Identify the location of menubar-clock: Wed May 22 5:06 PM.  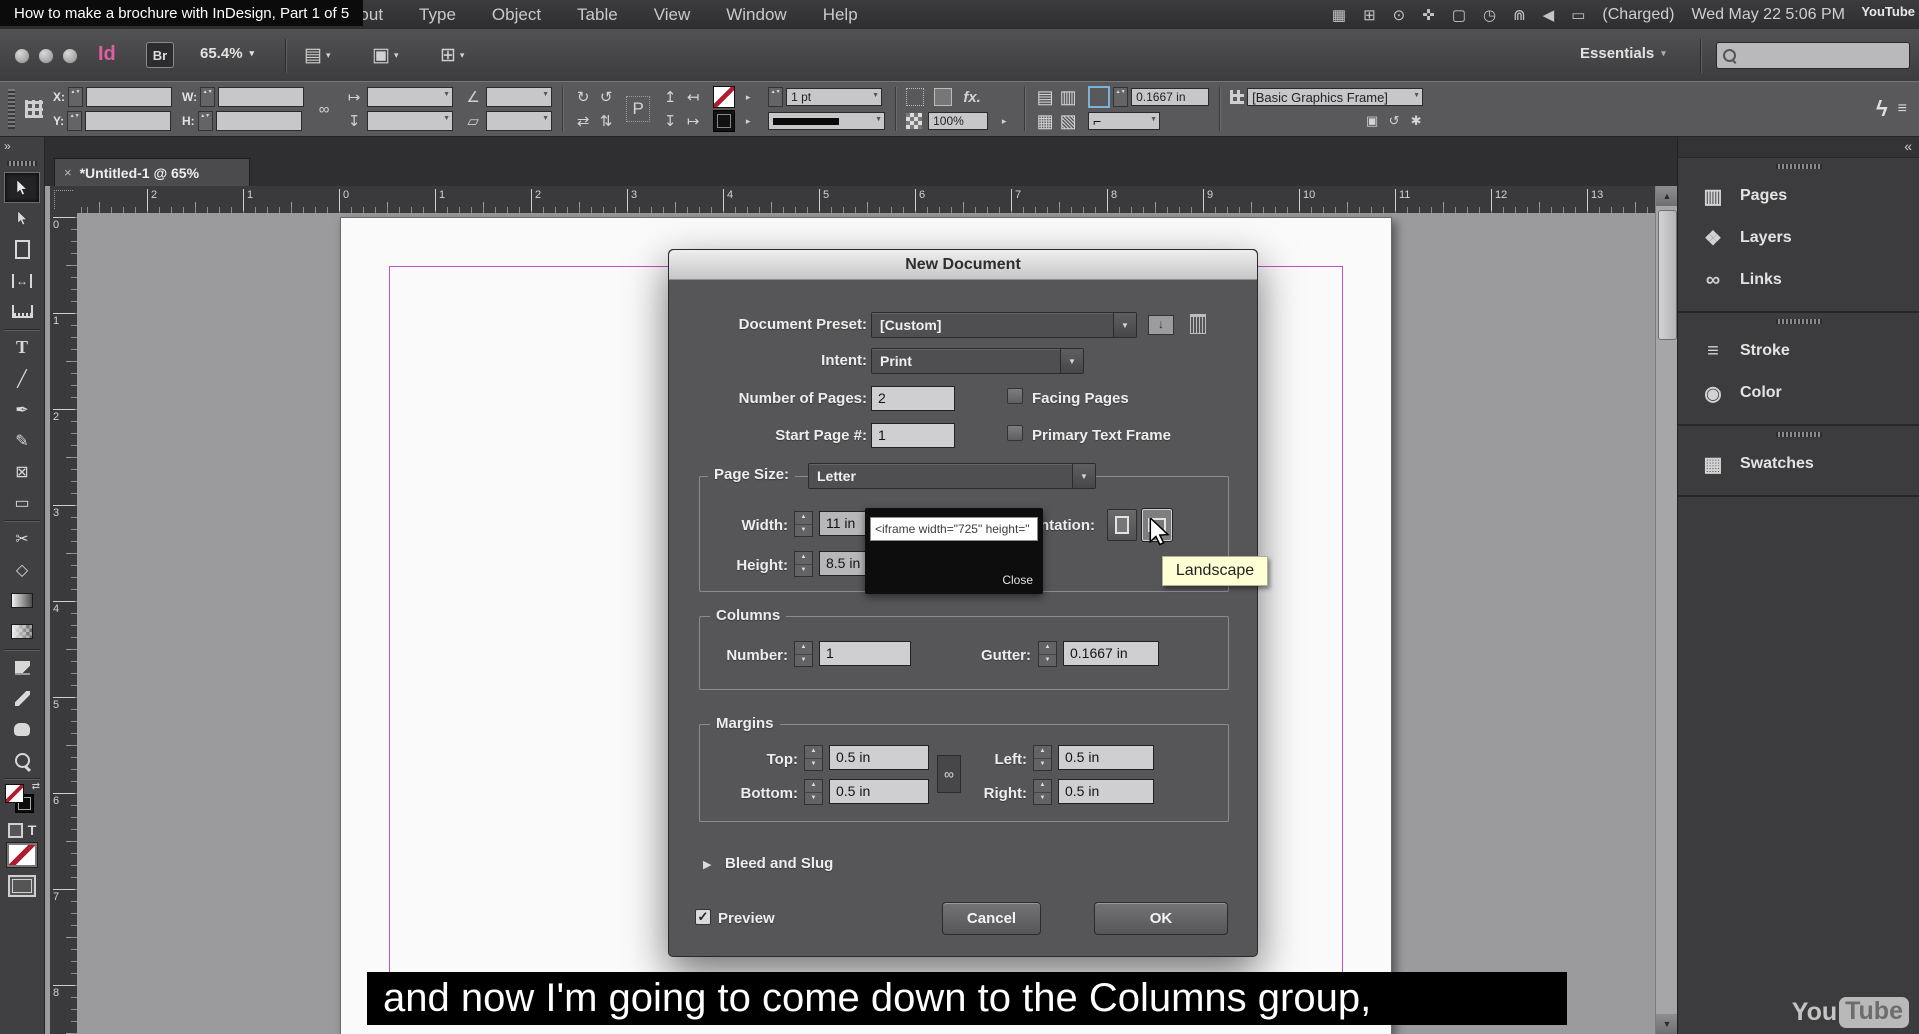
(1768, 15).